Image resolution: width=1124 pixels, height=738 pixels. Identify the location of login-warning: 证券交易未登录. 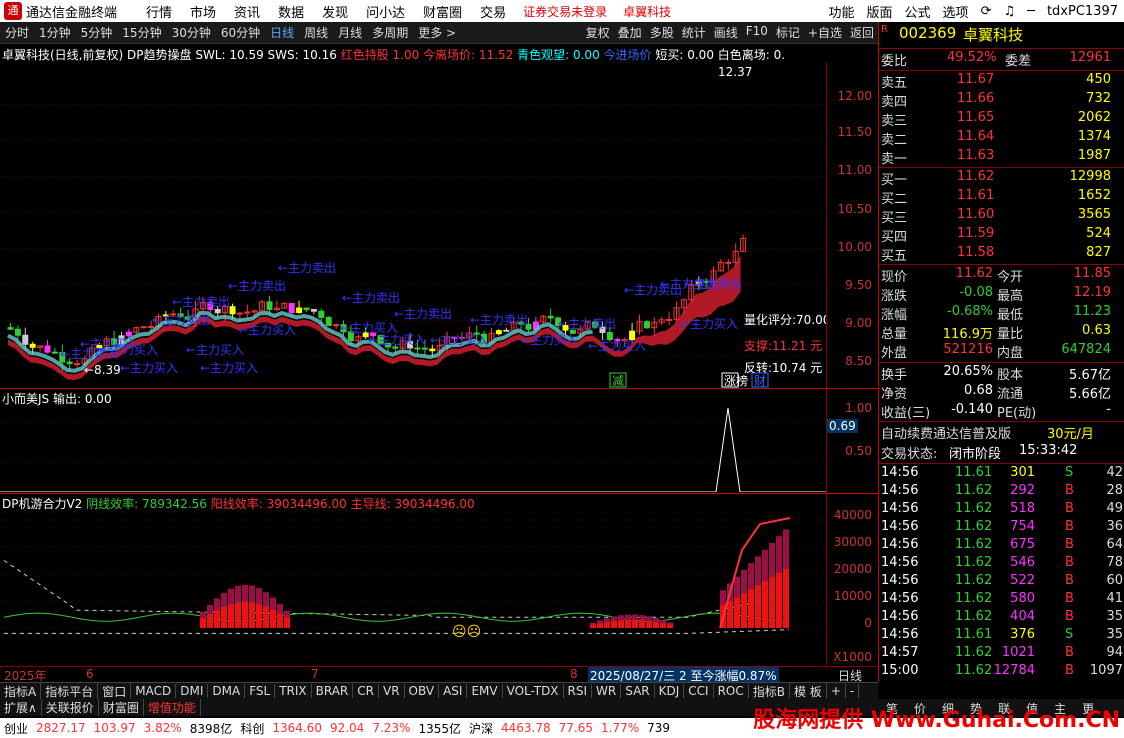
(565, 11).